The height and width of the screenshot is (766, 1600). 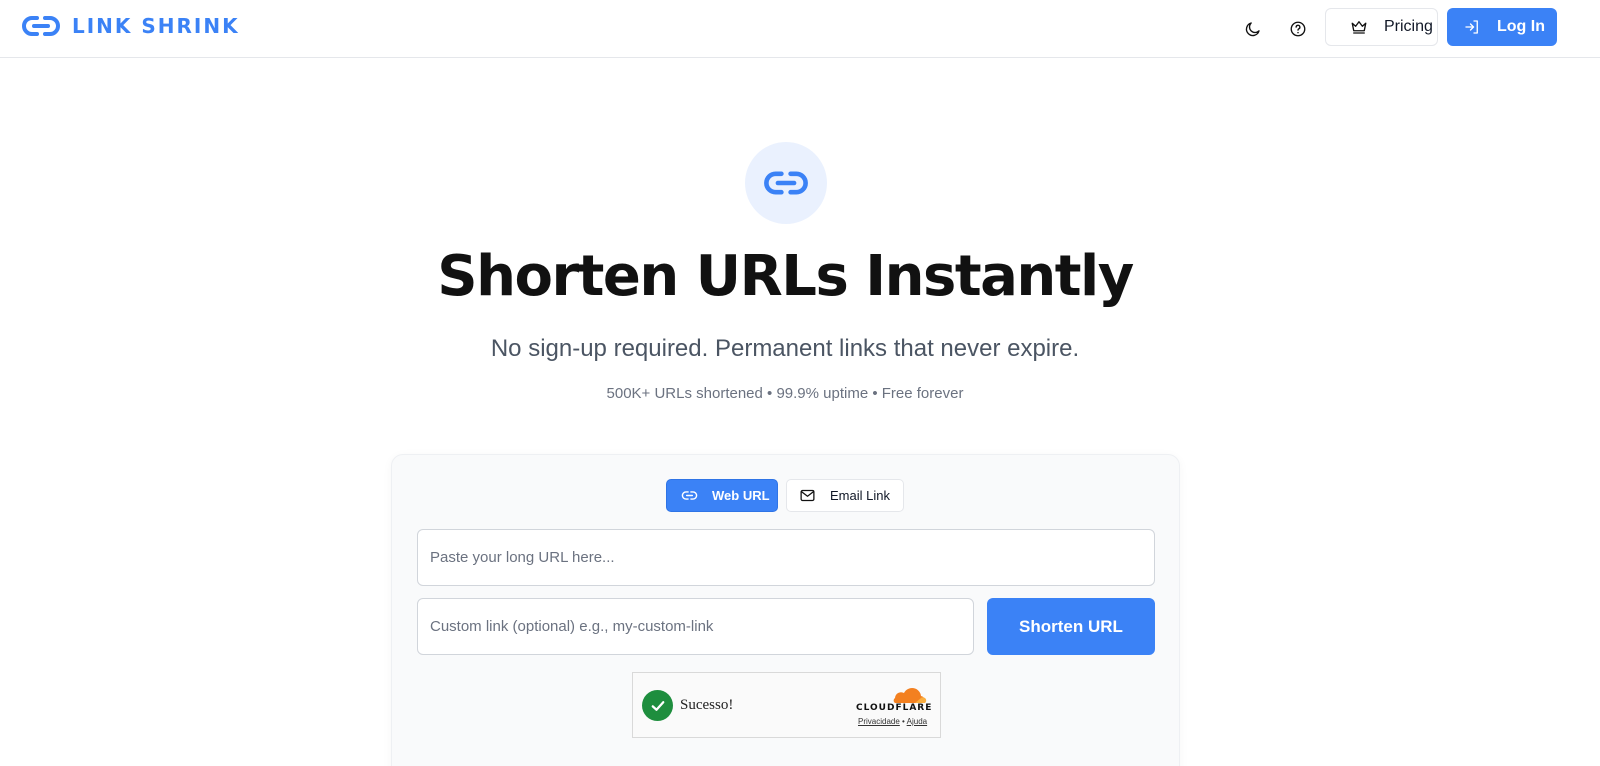 I want to click on cloudflare-cloud-icon, so click(x=910, y=695).